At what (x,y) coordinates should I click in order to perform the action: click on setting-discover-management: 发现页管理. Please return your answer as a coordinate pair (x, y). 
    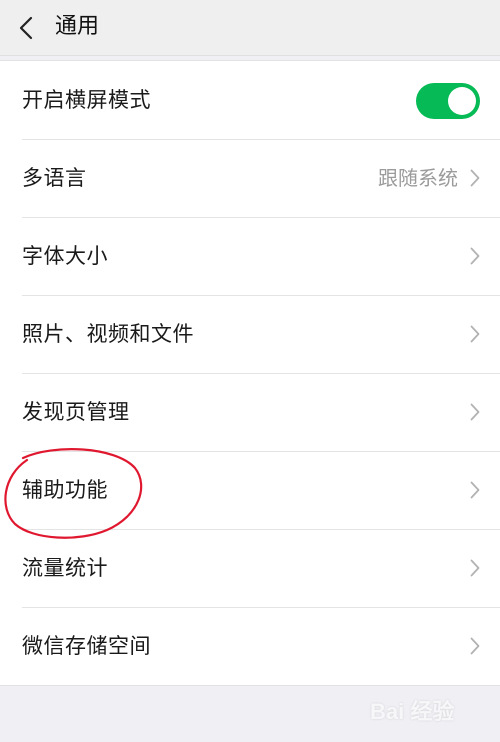
    Looking at the image, I should click on (250, 412).